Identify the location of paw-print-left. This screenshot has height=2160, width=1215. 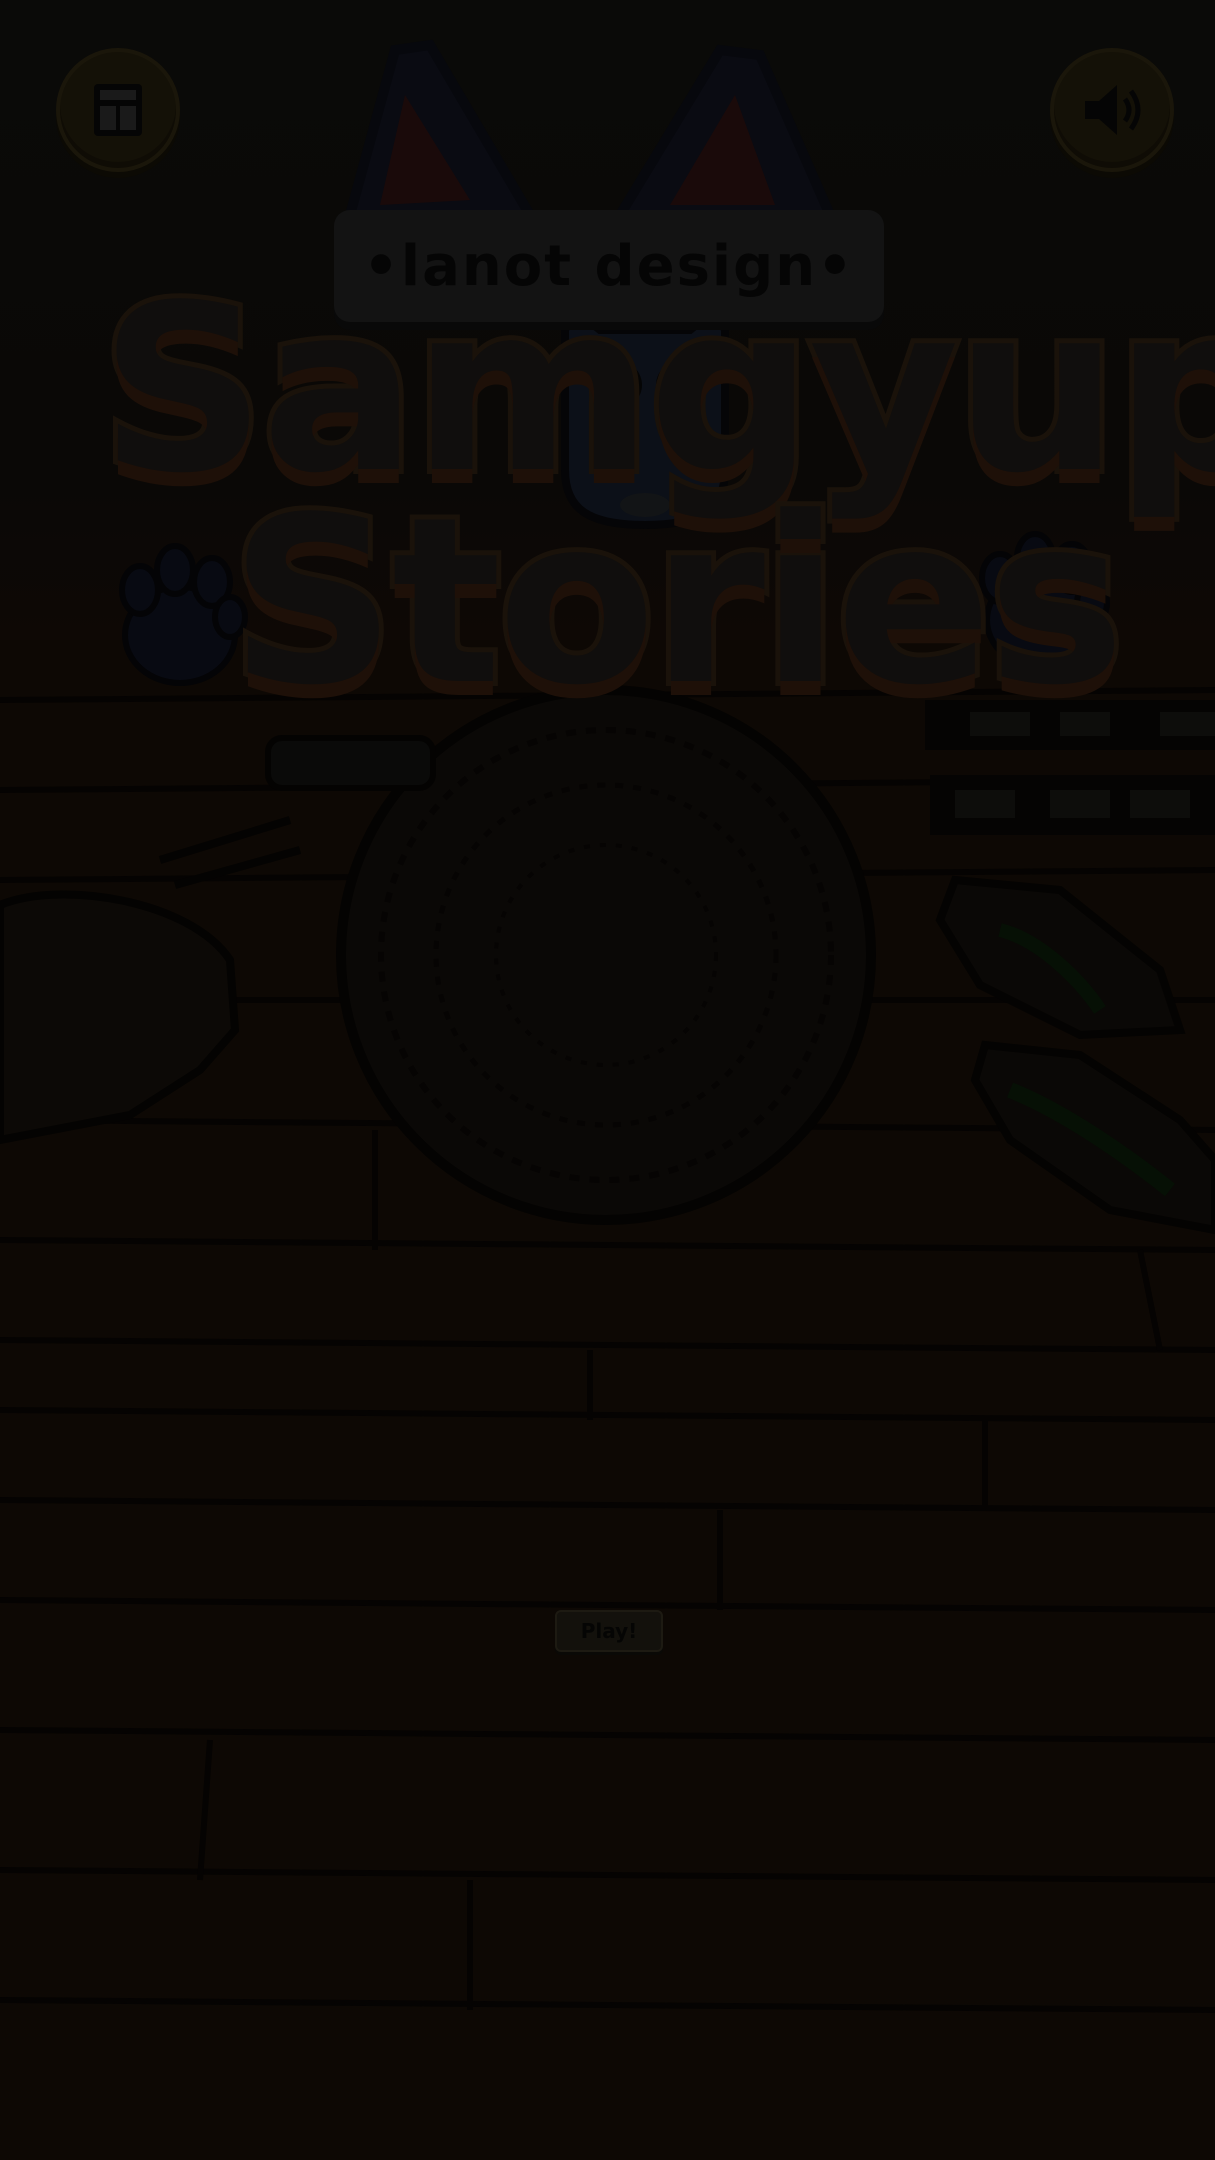
(183, 614).